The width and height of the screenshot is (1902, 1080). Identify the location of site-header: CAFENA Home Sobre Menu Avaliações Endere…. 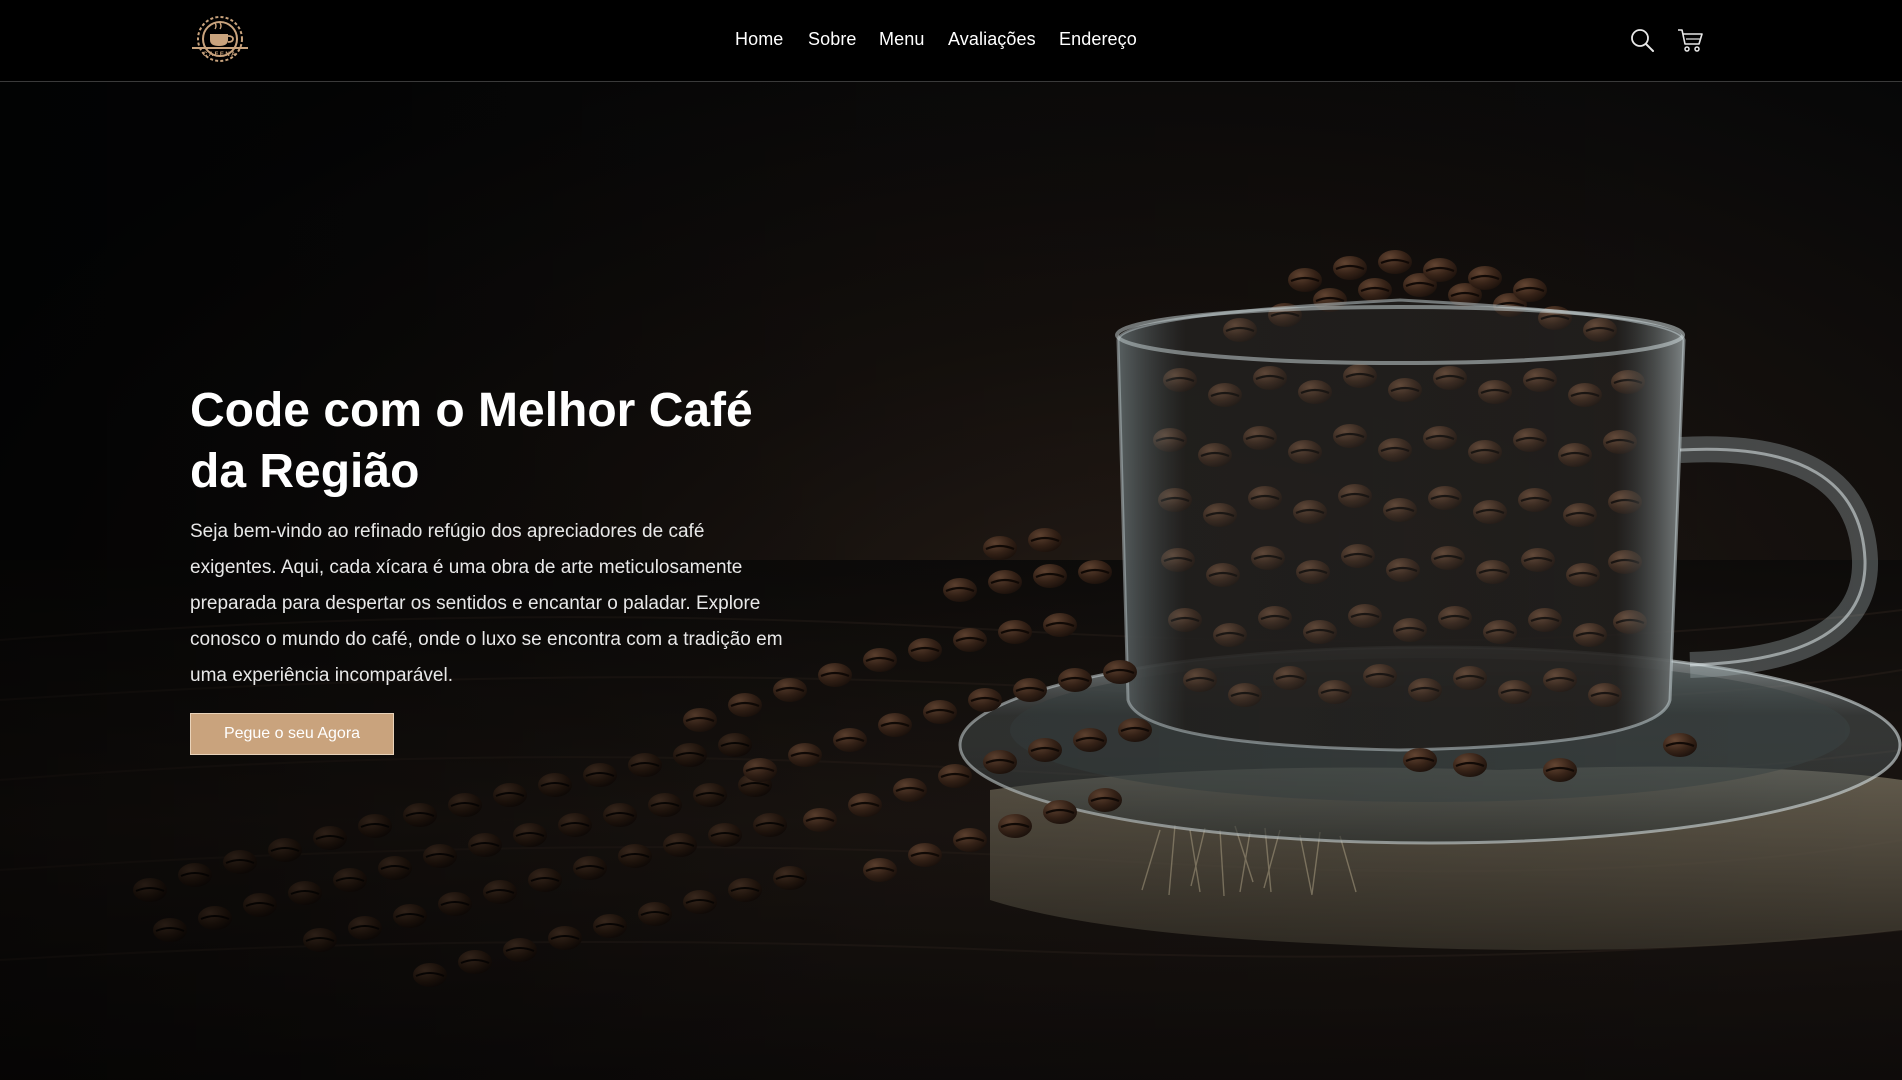
(951, 41).